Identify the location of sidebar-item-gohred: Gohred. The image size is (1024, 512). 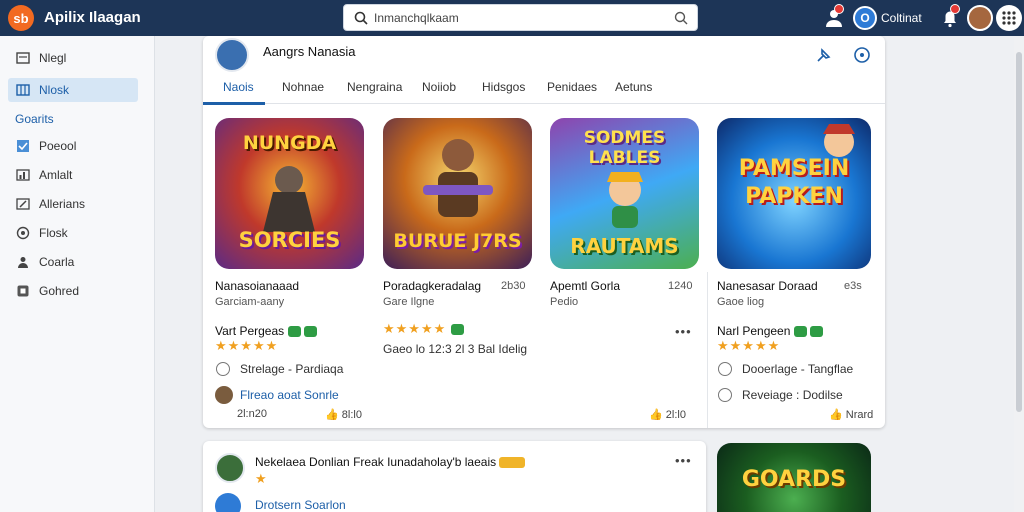
(73, 291).